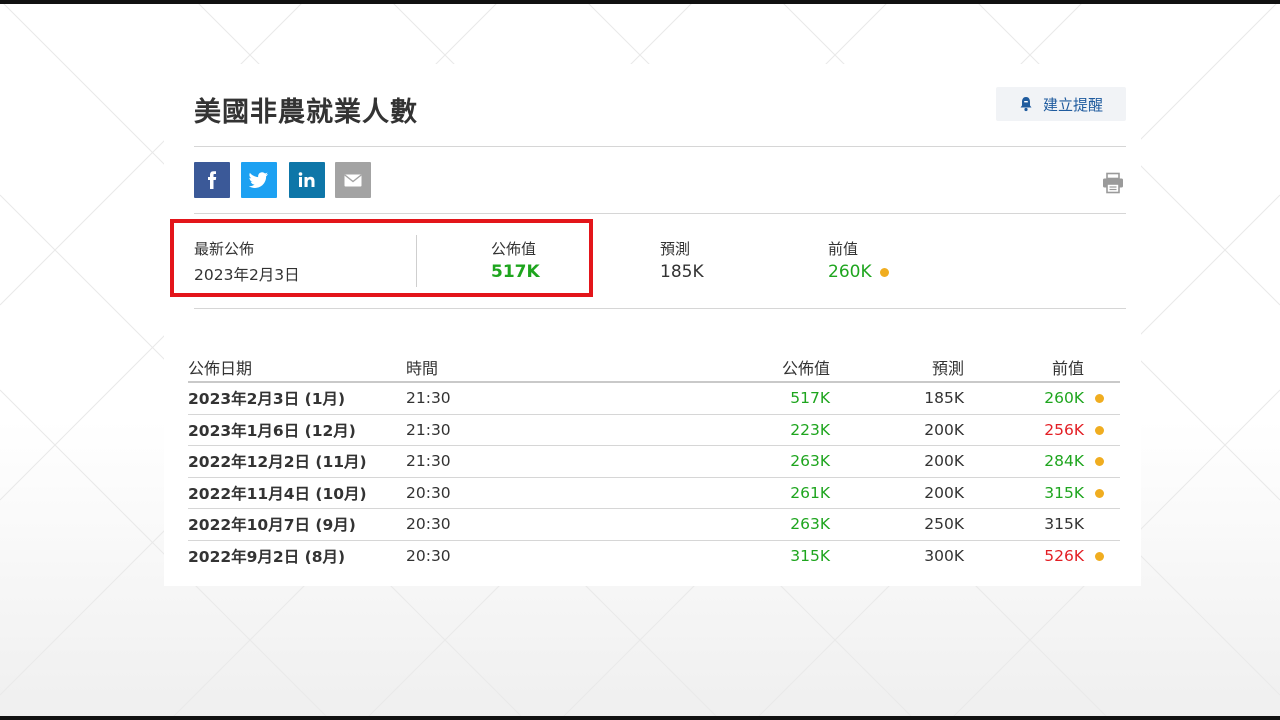 This screenshot has height=720, width=1280. Describe the element at coordinates (810, 556) in the screenshot. I see `row-actual: 315K` at that location.